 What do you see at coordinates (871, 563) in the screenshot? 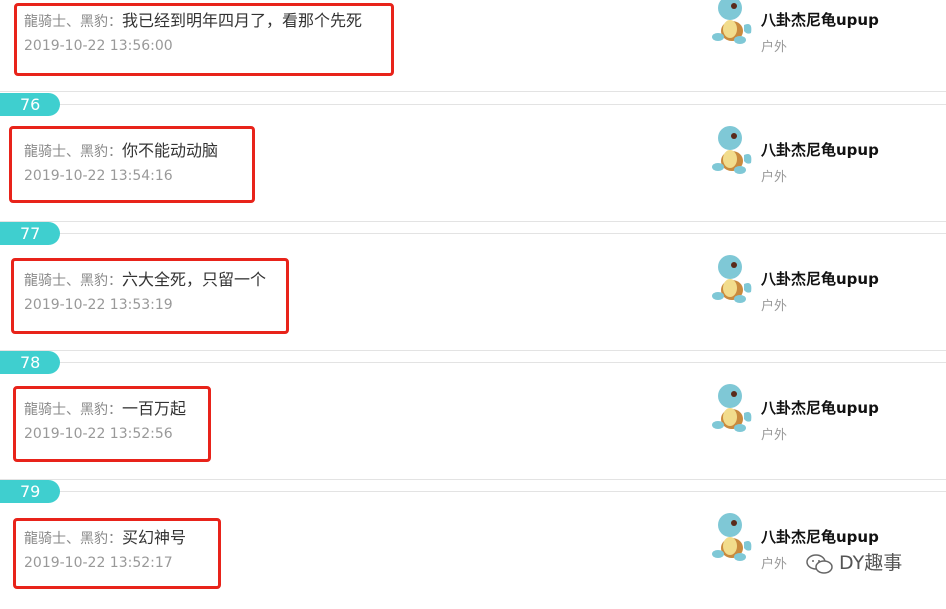
I see `watermark-text: DY趣事` at bounding box center [871, 563].